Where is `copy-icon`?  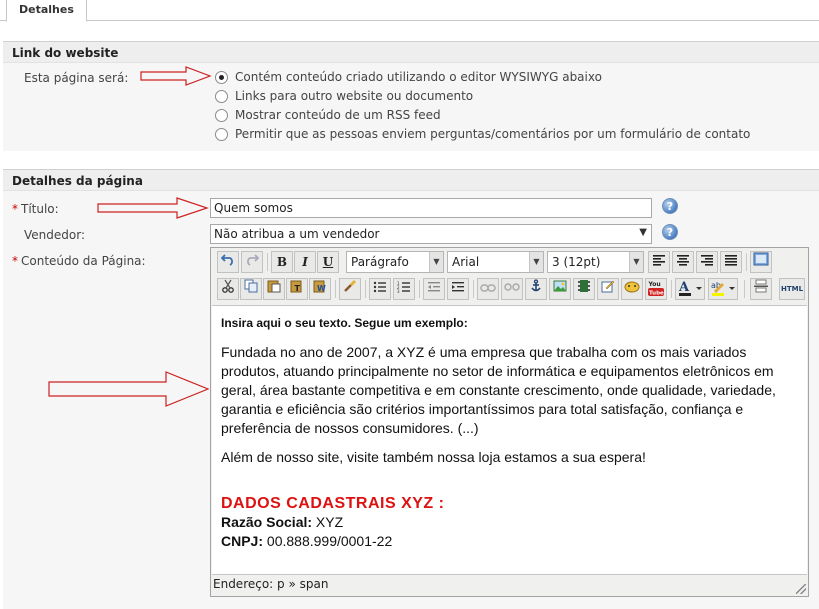 copy-icon is located at coordinates (251, 289).